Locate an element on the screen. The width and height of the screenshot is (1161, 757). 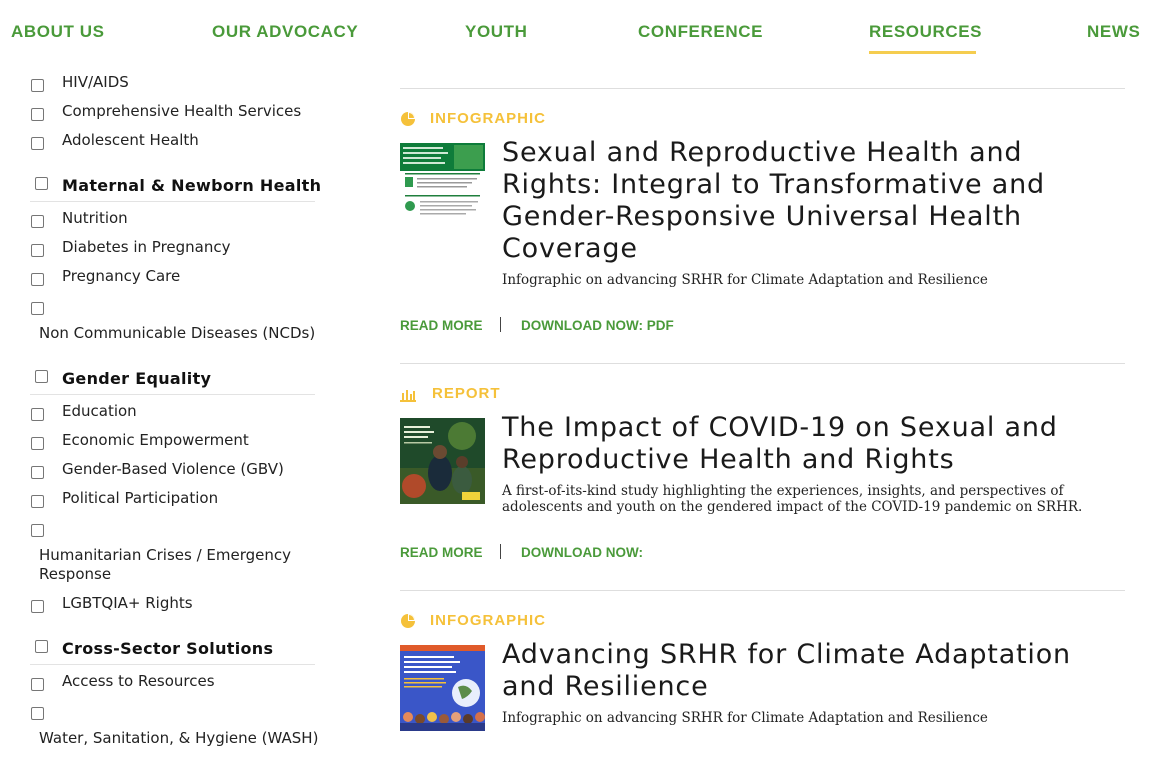
filter-checkbox-humanitarian is located at coordinates (37, 530).